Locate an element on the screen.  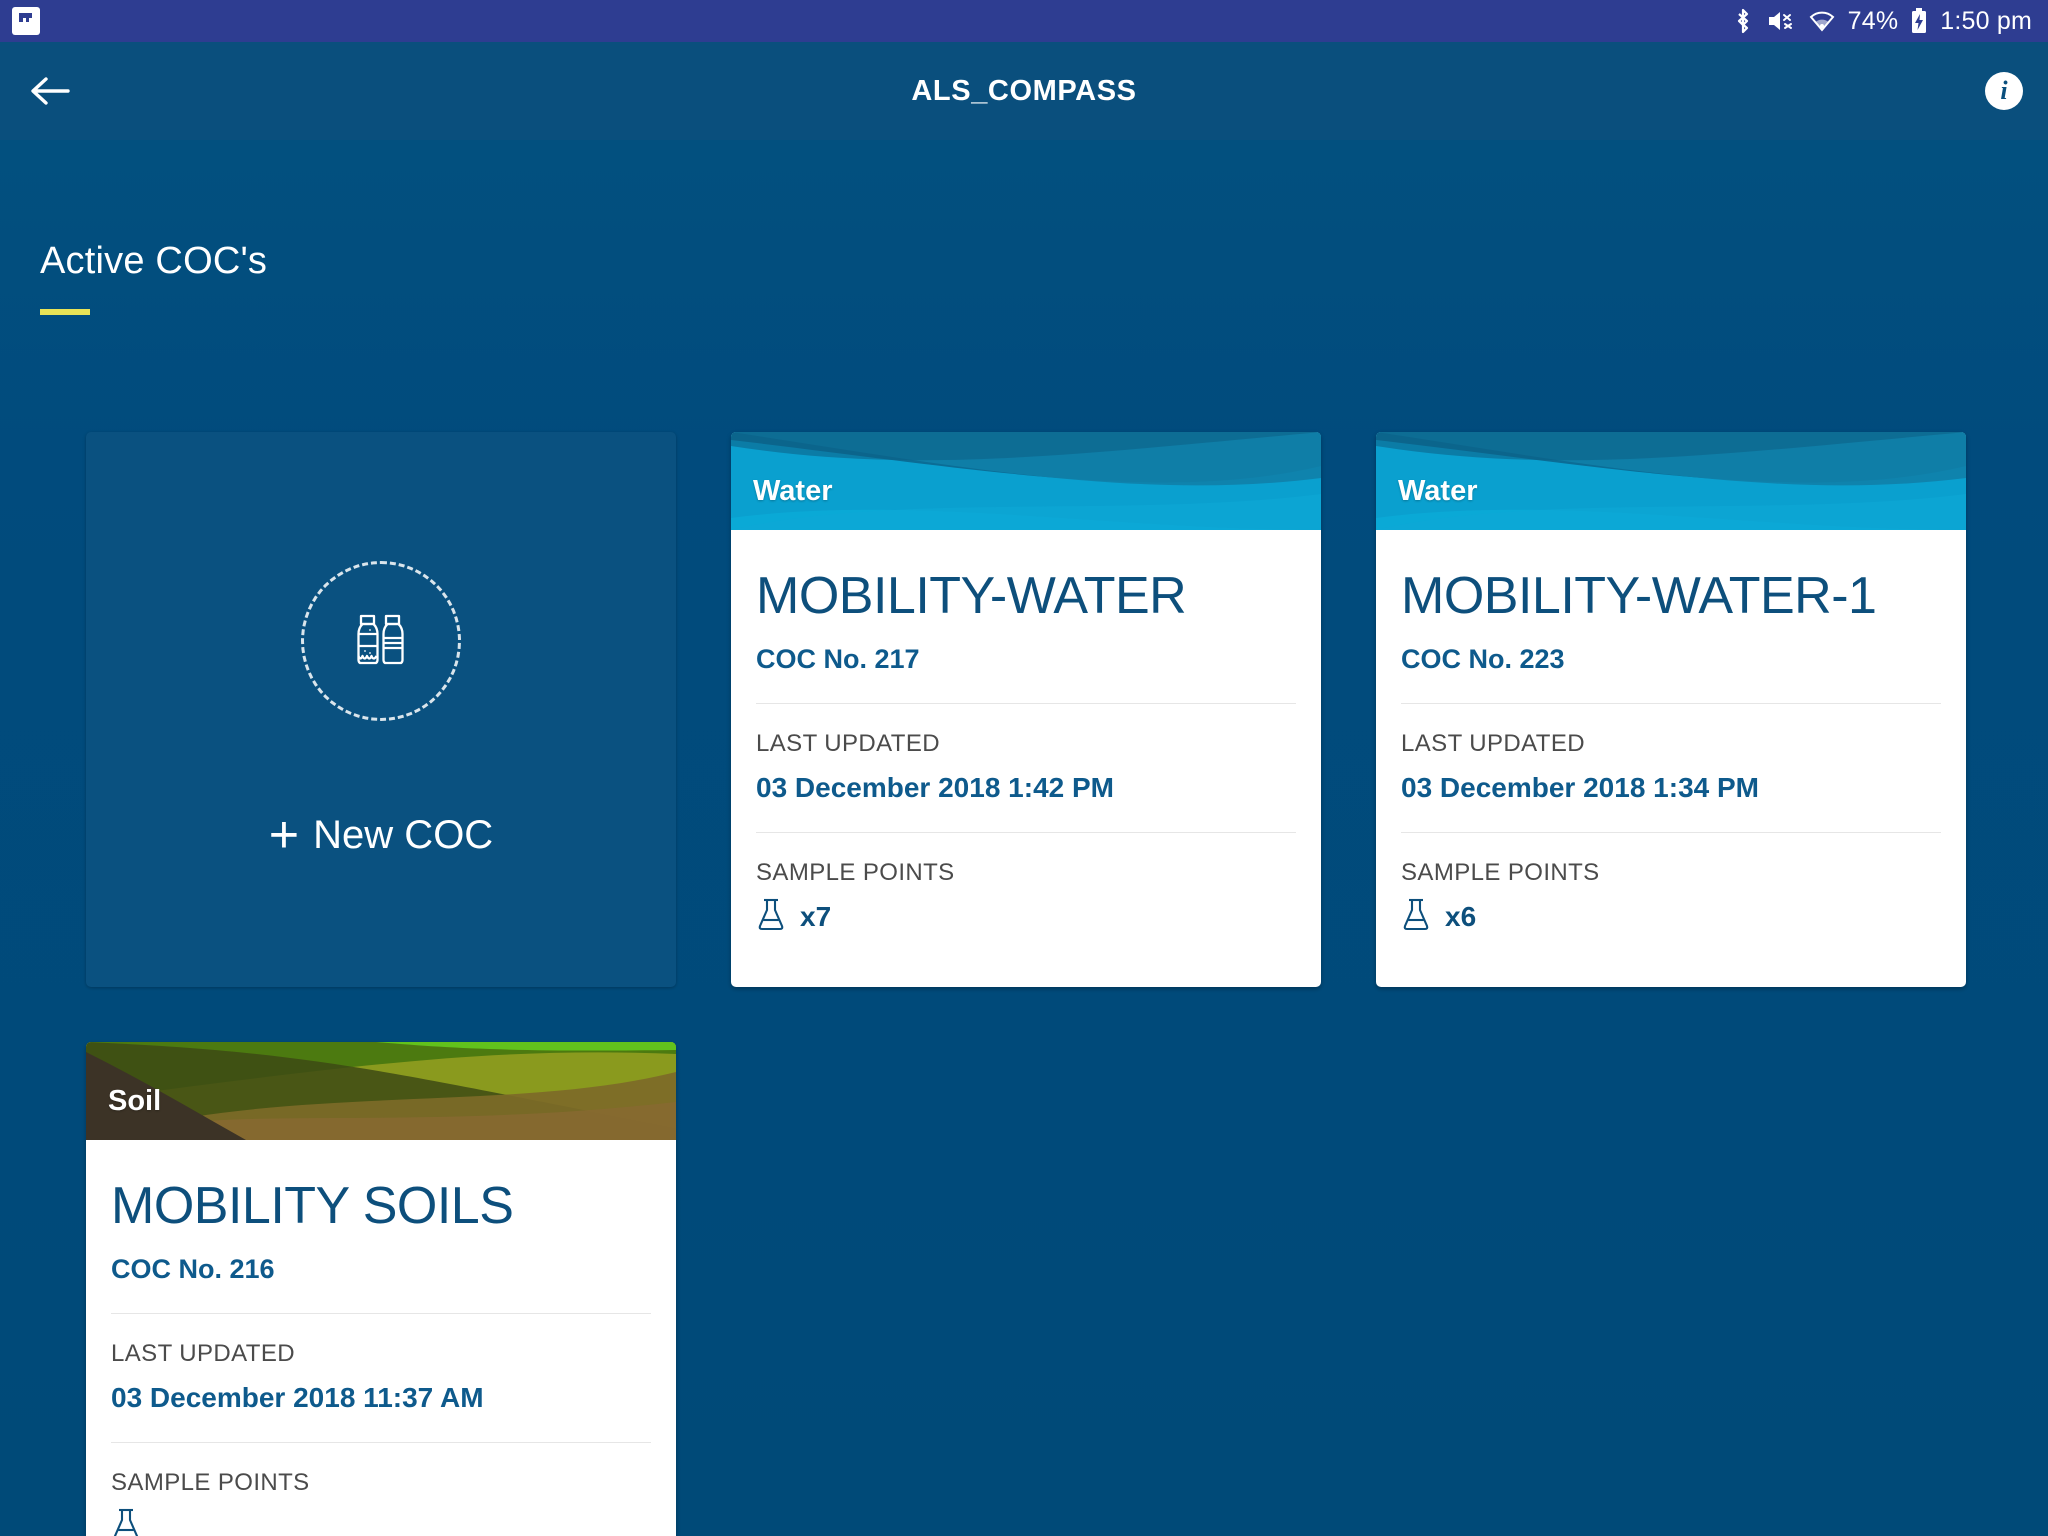
last-updated-value: 03 December 2018 1:34 PM is located at coordinates (1580, 787).